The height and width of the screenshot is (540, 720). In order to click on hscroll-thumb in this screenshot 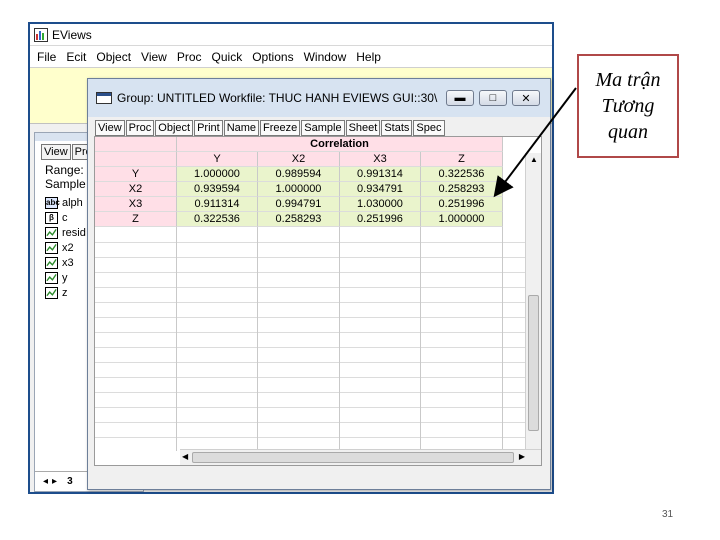, I will do `click(353, 457)`.